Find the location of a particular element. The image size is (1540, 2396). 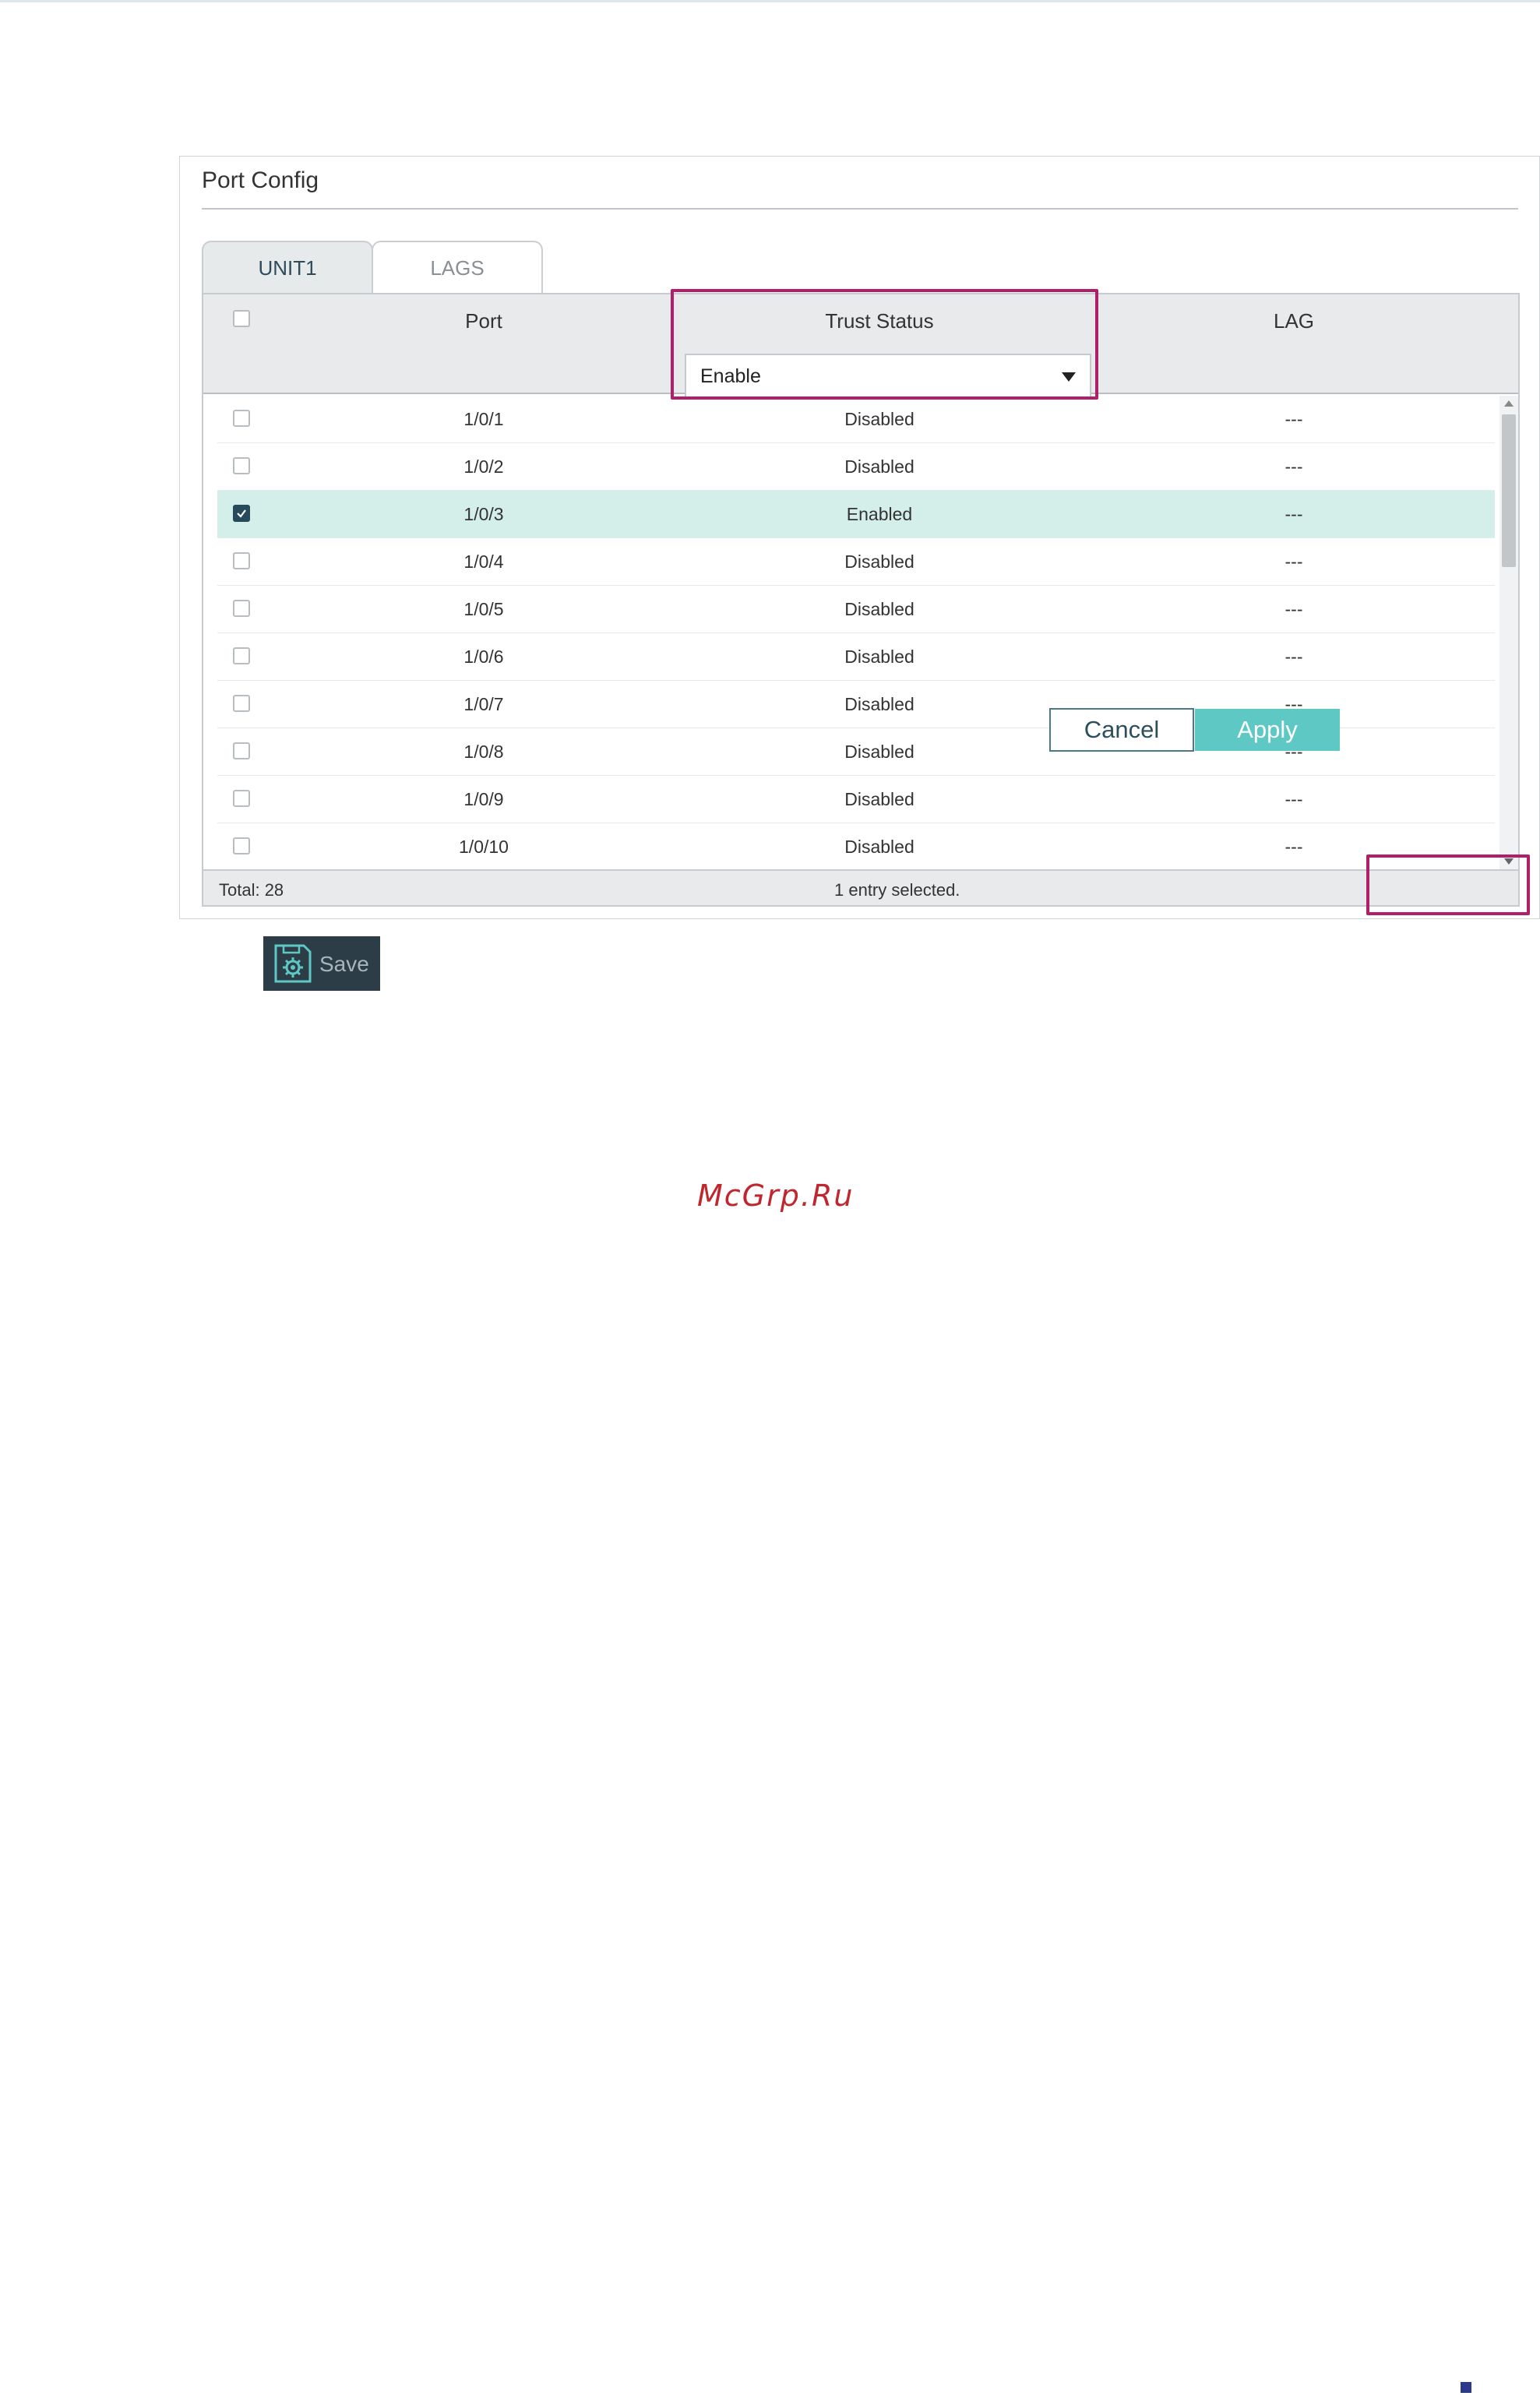

save-gear-icon is located at coordinates (293, 963).